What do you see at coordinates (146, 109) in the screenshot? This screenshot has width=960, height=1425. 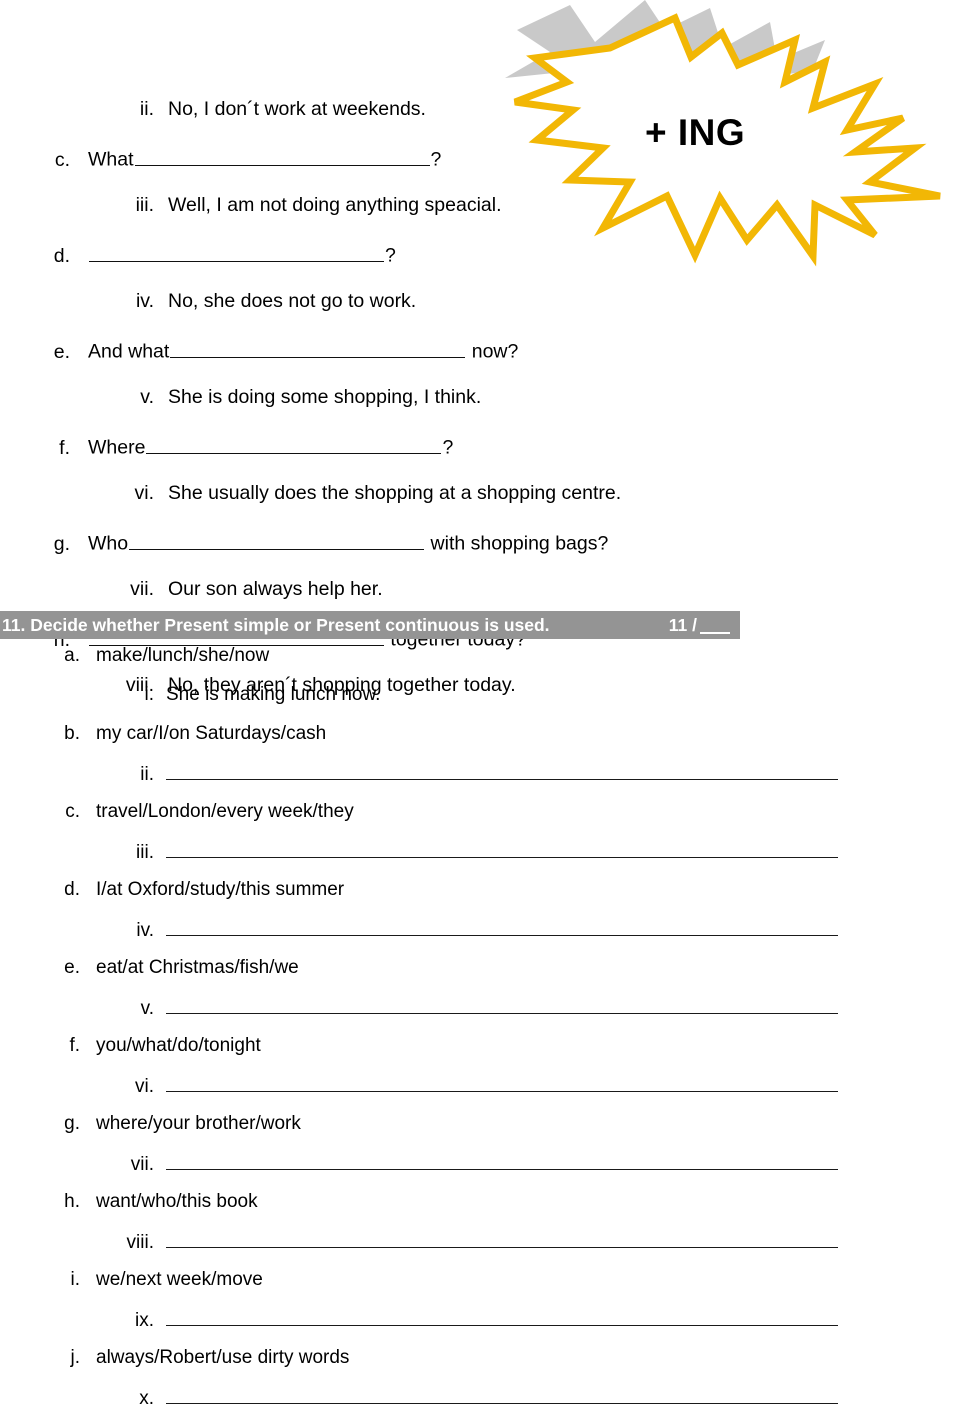 I see `dialogue-roman-marker: ii.` at bounding box center [146, 109].